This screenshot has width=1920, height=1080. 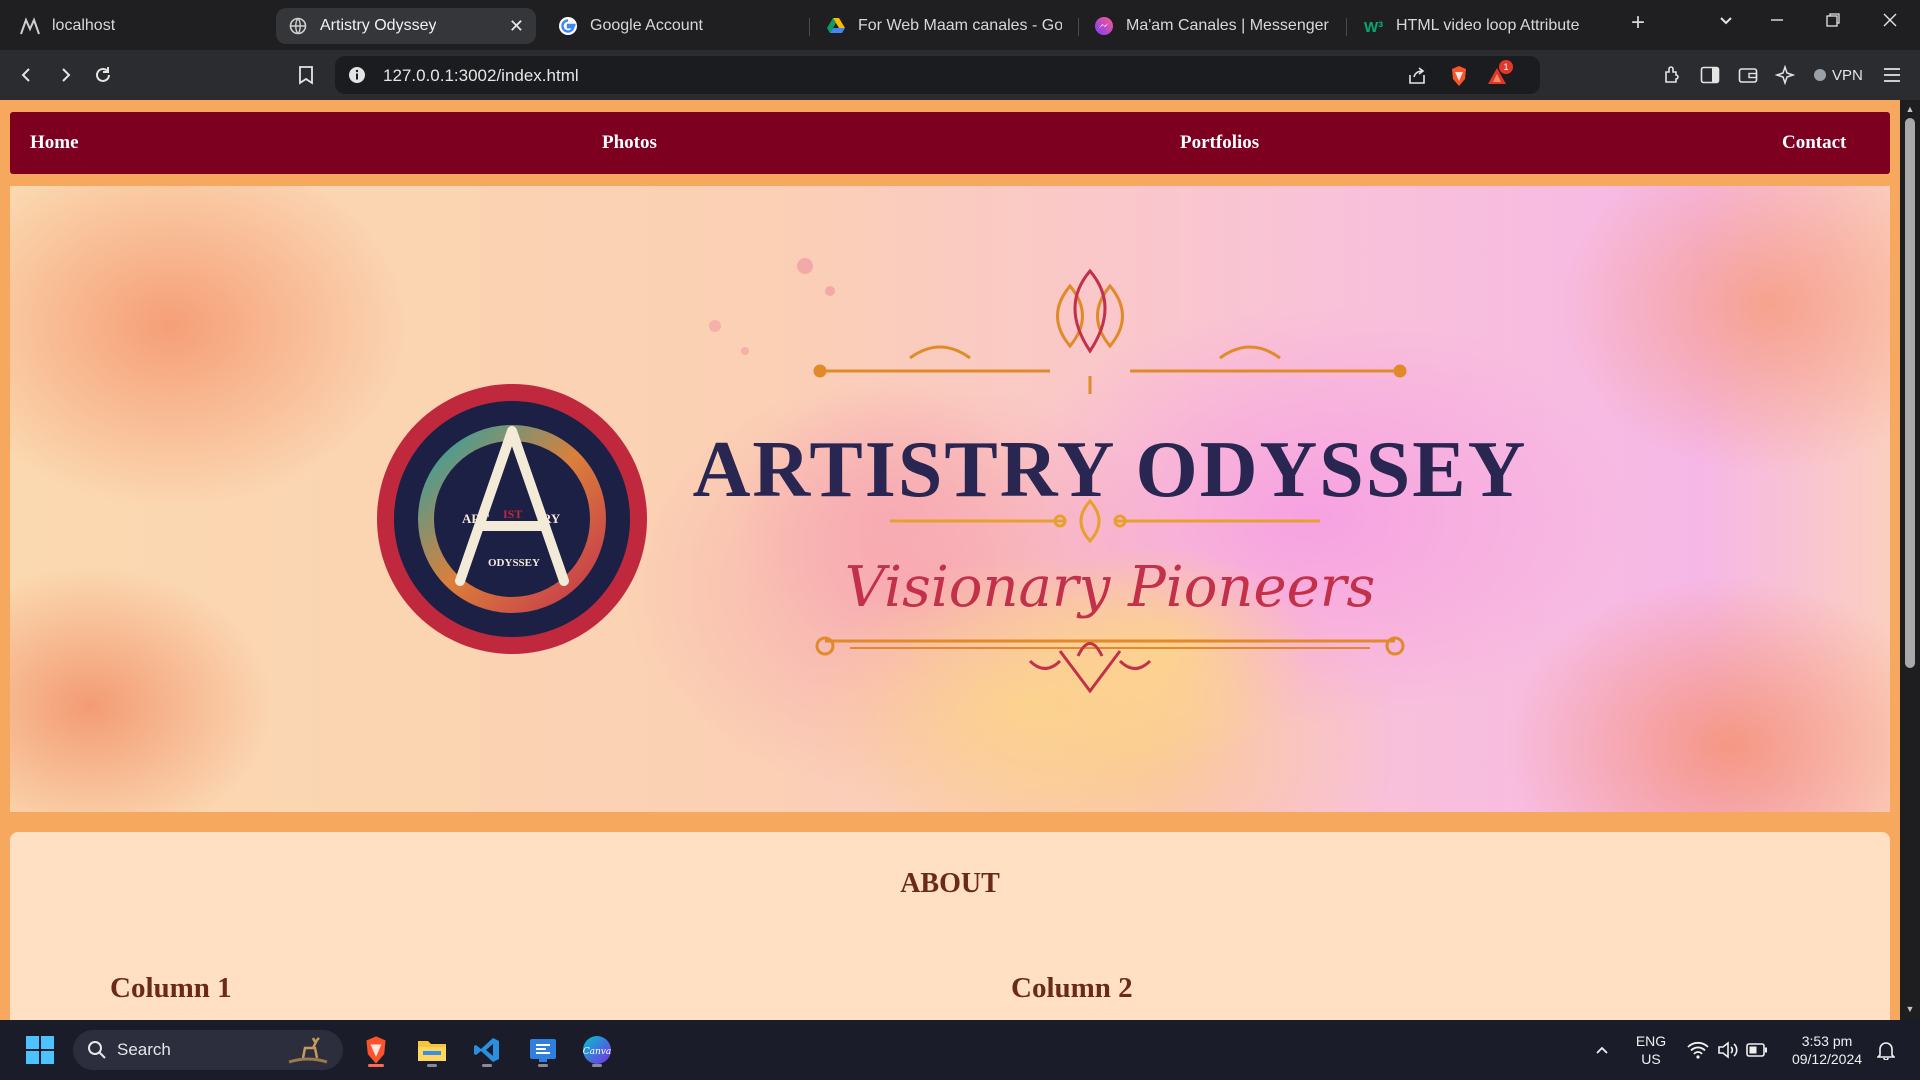 What do you see at coordinates (1110, 587) in the screenshot?
I see `banner-subtitle: Visionary Pioneers` at bounding box center [1110, 587].